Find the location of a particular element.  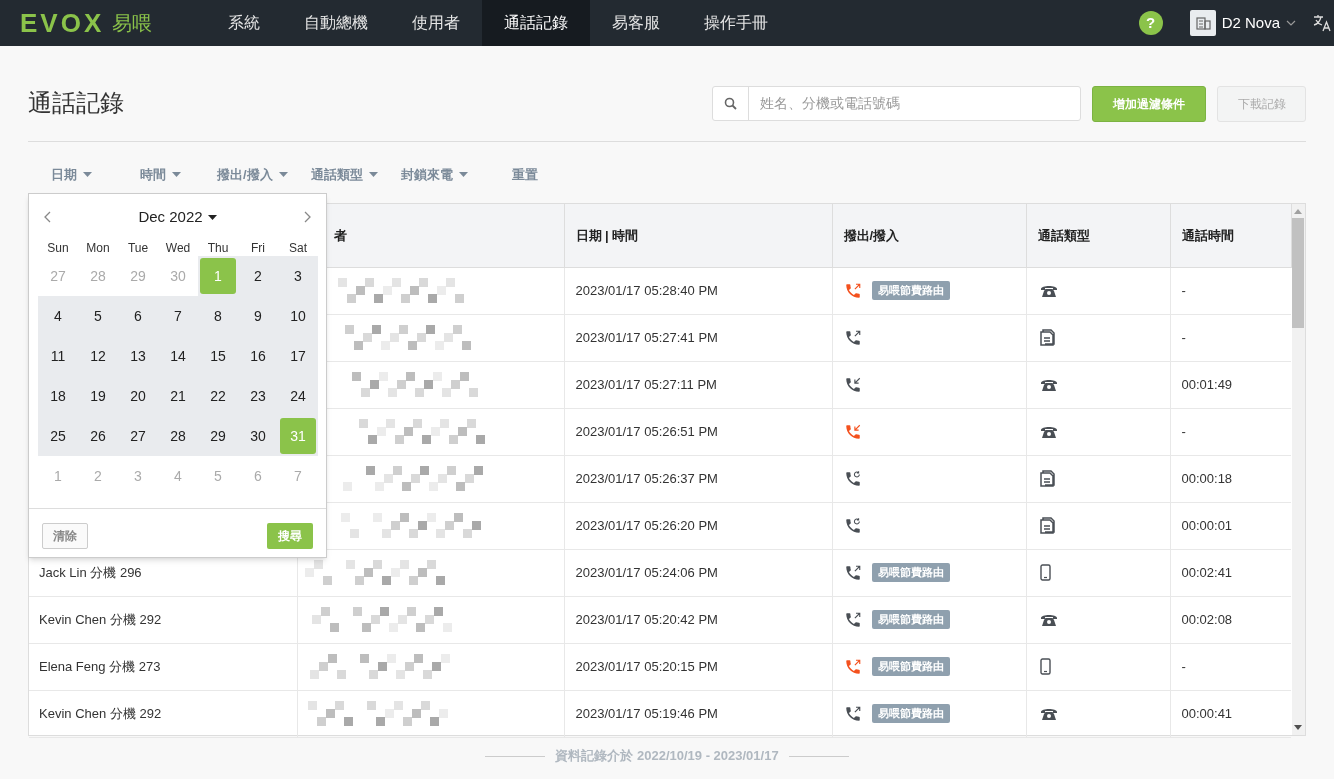

table-cell: 00:00:01 is located at coordinates (1207, 525).